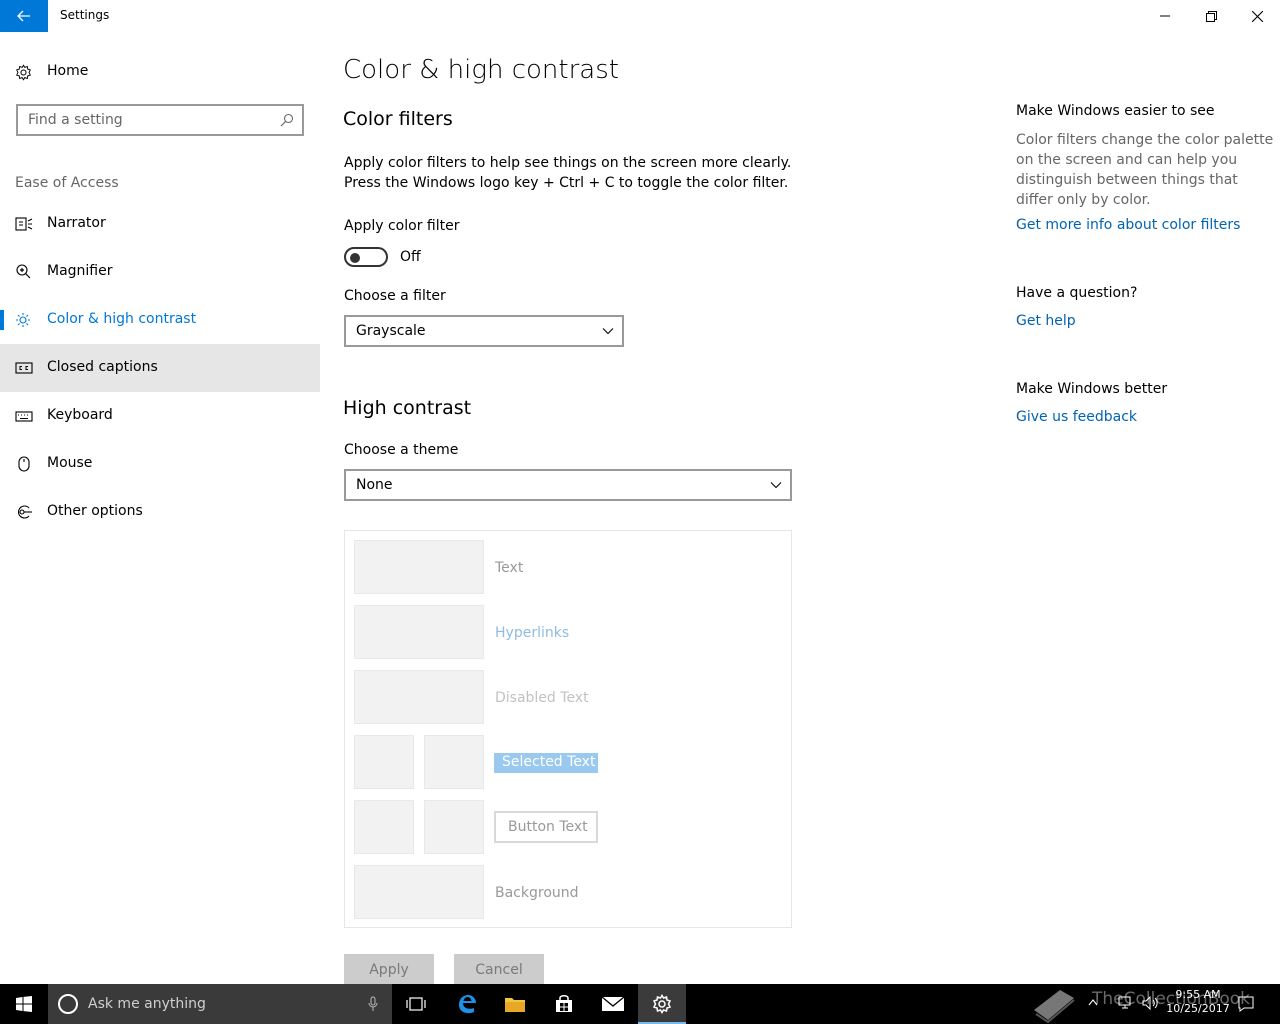 This screenshot has width=1280, height=1024. I want to click on brightness-icon, so click(23, 320).